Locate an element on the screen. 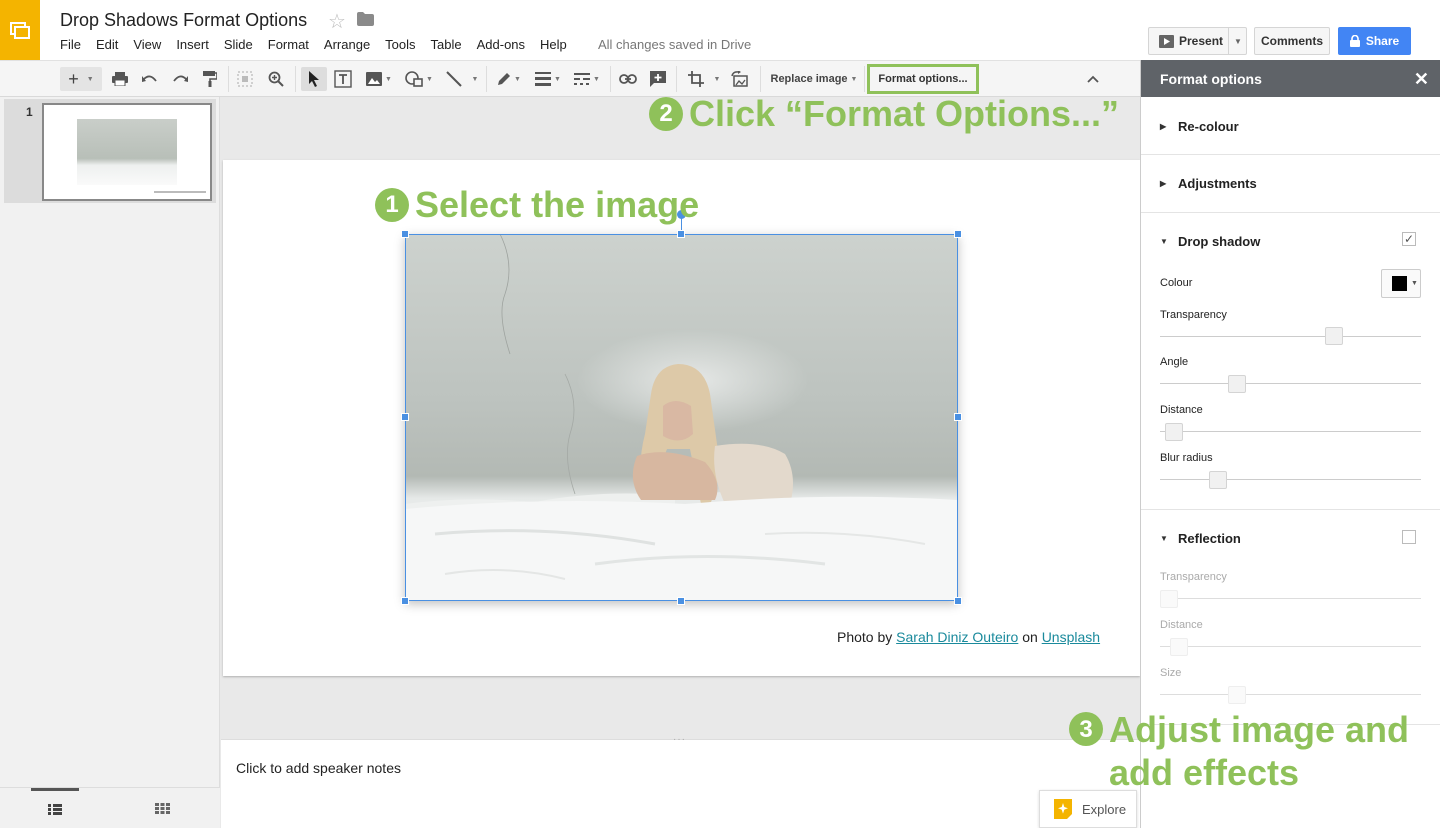  crop-button: ▼ is located at coordinates (704, 79).